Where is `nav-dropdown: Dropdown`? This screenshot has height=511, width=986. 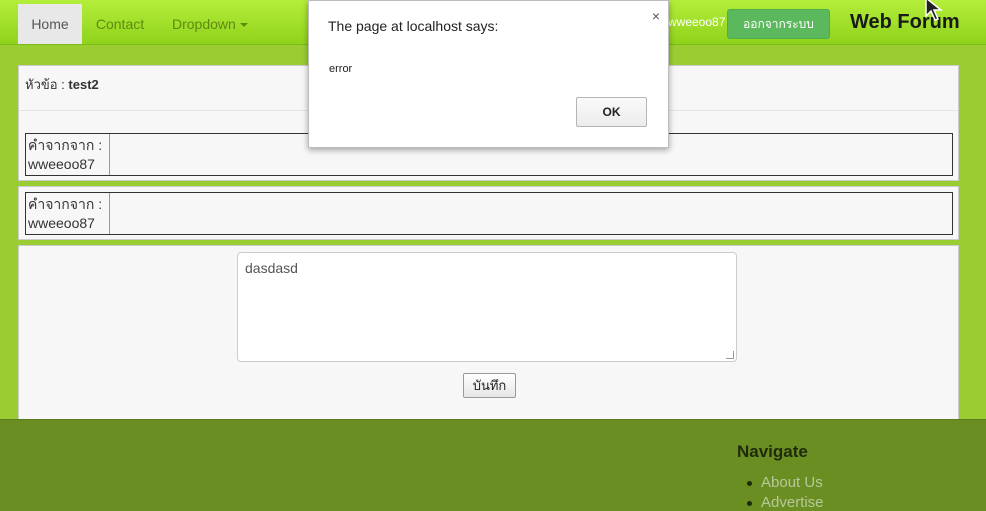
nav-dropdown: Dropdown is located at coordinates (208, 24).